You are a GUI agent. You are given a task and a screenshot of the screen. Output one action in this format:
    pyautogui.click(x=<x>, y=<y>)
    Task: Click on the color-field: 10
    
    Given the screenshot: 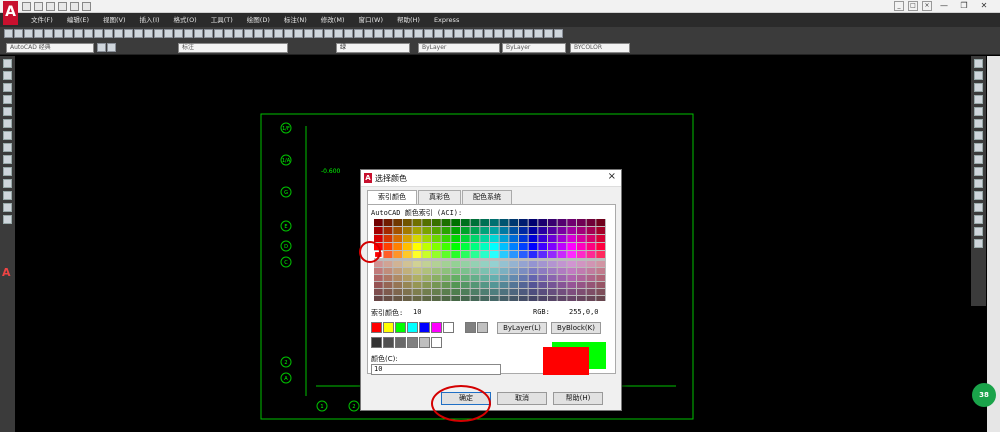 What is the action you would take?
    pyautogui.click(x=436, y=369)
    